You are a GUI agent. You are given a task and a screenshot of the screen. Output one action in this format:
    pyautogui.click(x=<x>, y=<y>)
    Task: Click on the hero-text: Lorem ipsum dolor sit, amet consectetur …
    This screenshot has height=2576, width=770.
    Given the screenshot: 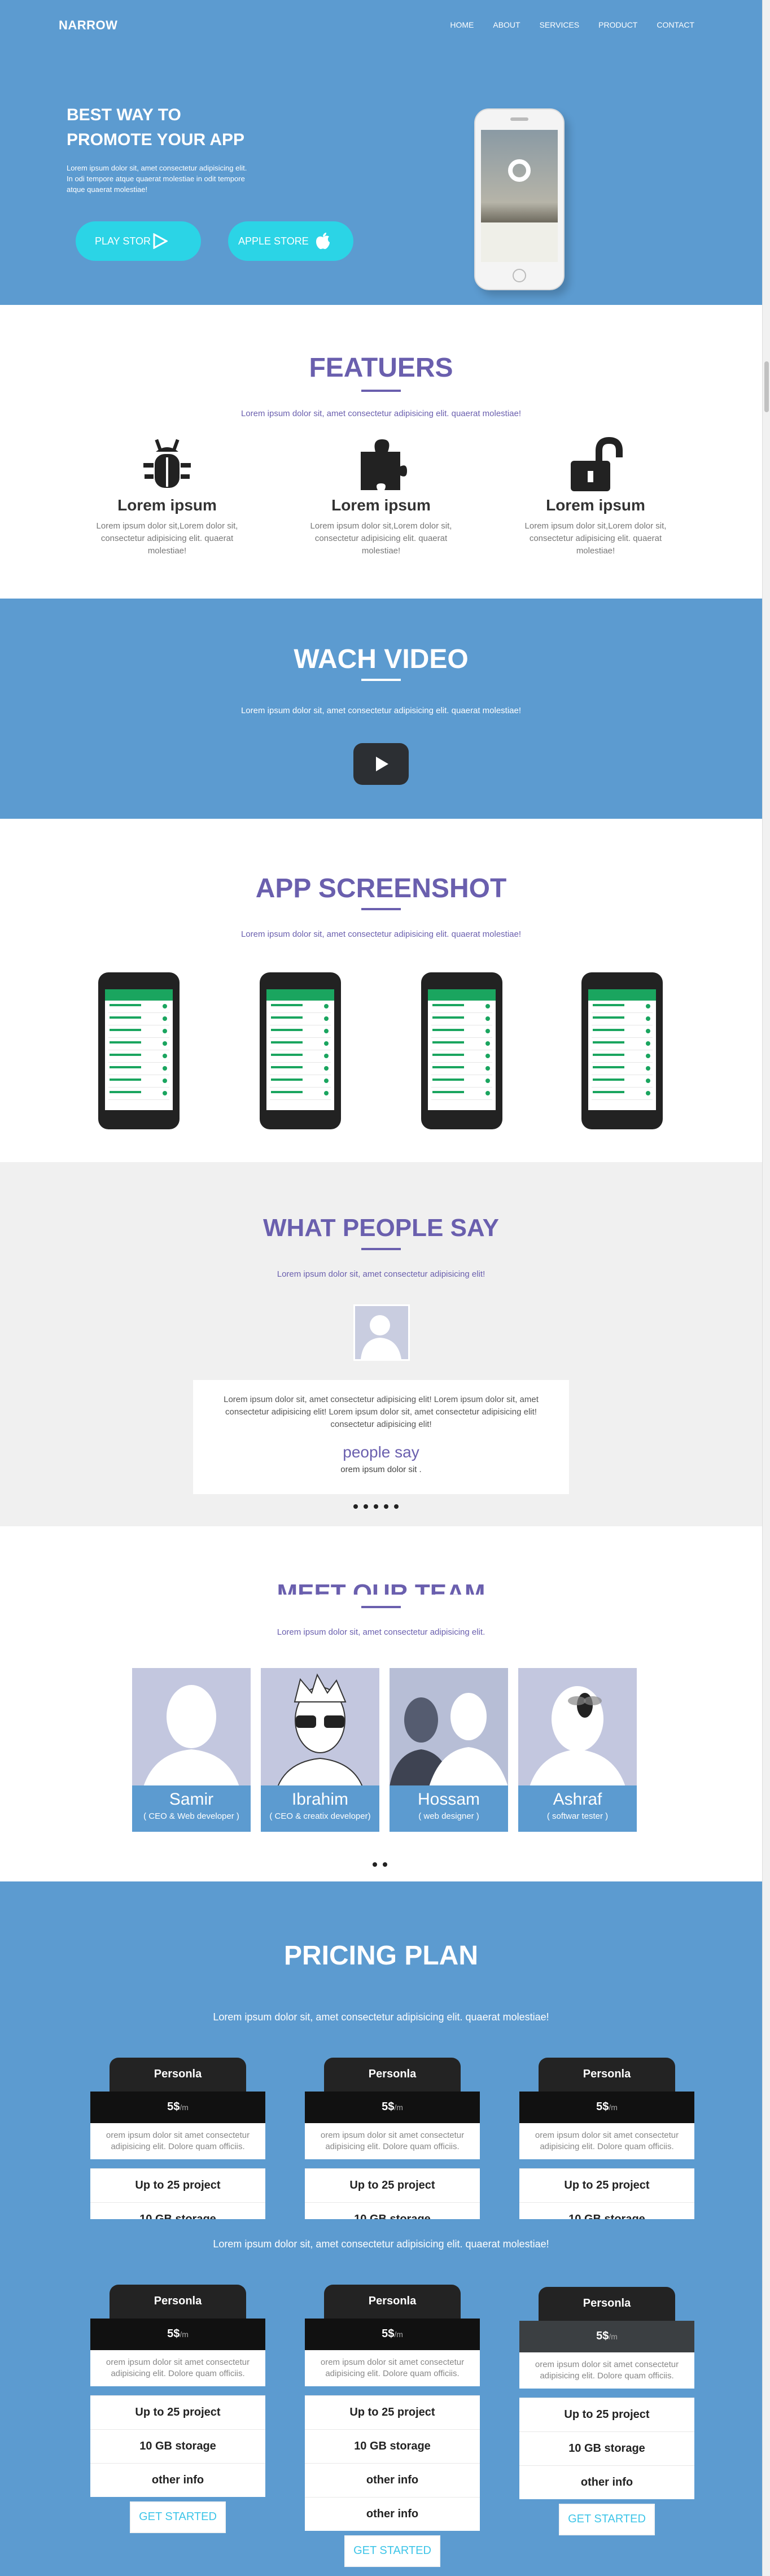 What is the action you would take?
    pyautogui.click(x=157, y=179)
    